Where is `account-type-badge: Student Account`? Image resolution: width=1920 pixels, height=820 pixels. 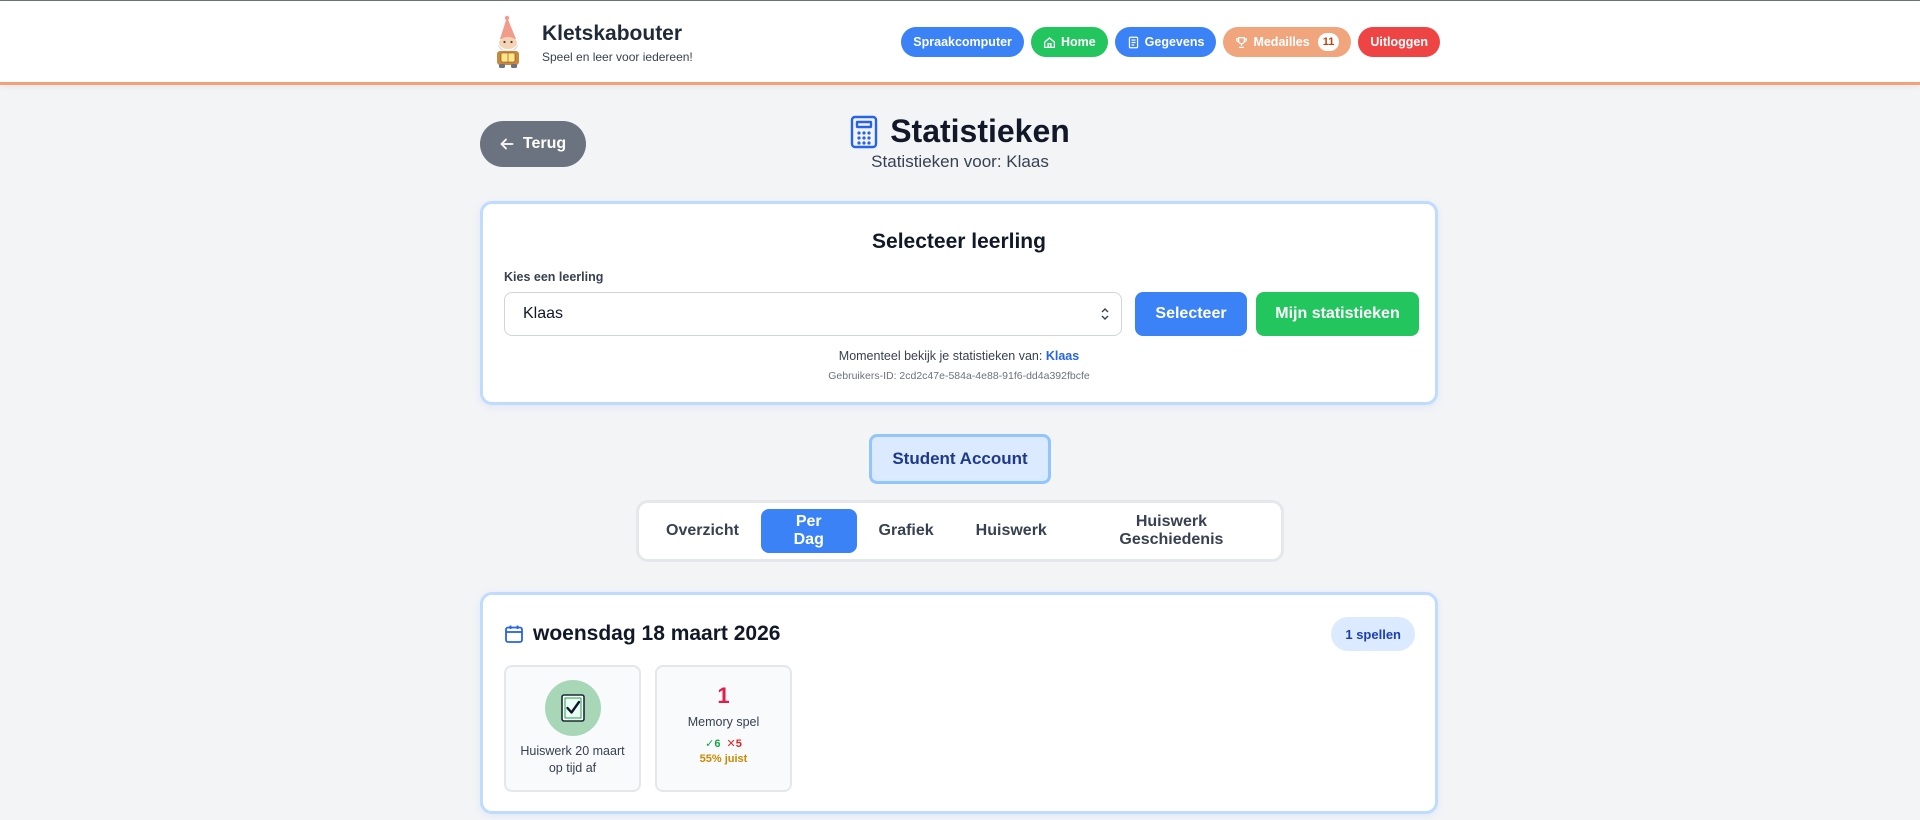
account-type-badge: Student Account is located at coordinates (960, 459).